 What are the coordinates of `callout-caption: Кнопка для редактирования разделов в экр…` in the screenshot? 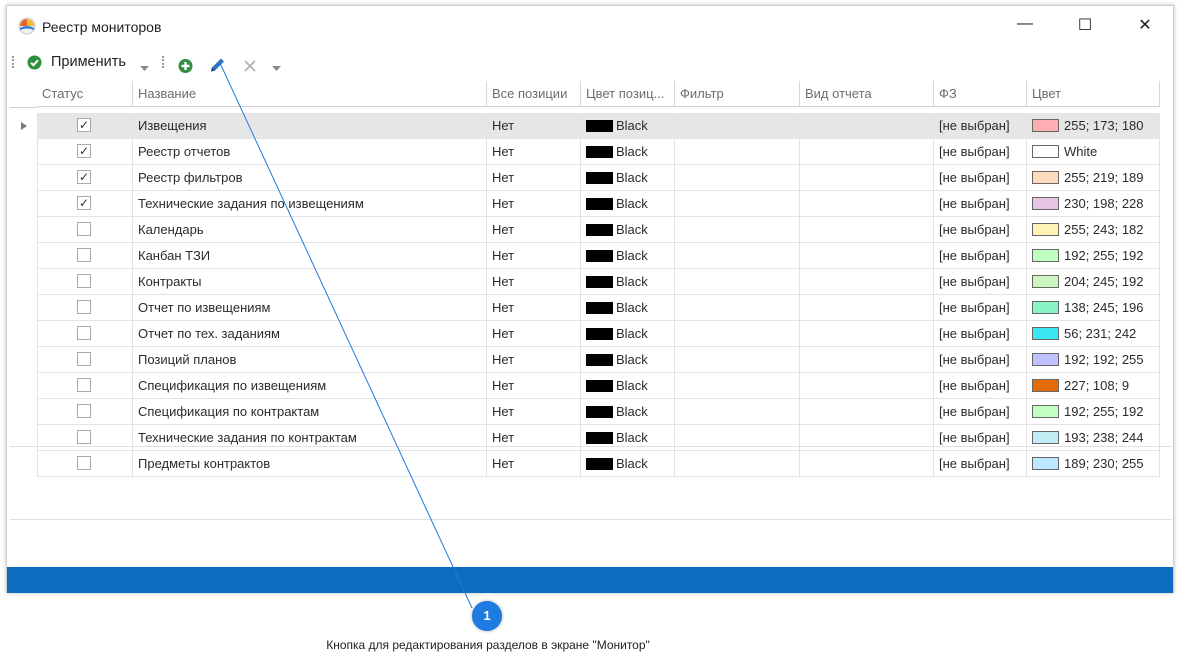 It's located at (488, 645).